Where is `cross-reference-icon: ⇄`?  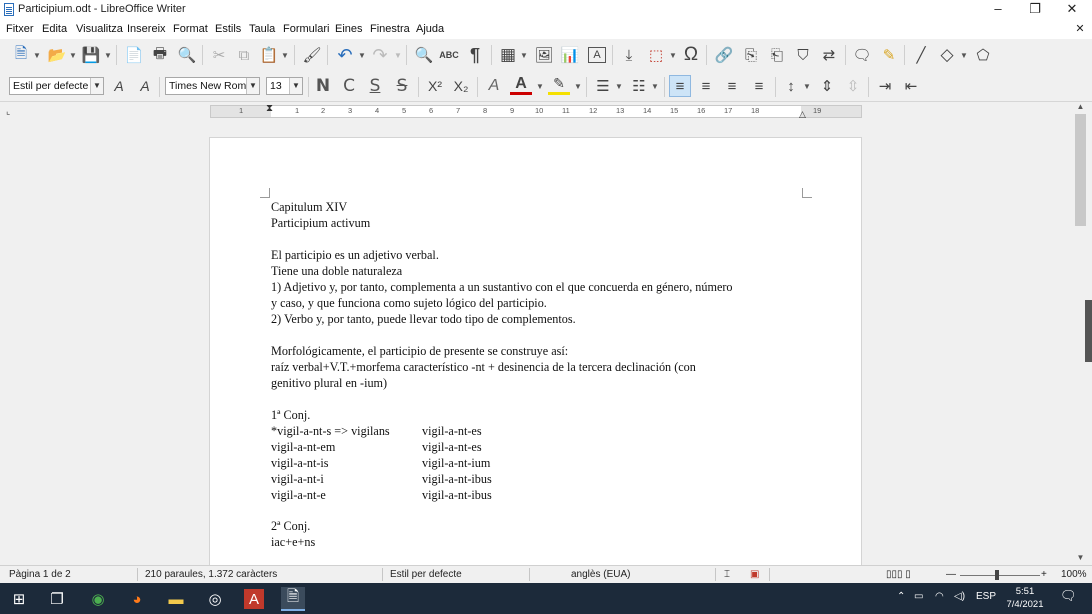
cross-reference-icon: ⇄ is located at coordinates (829, 55).